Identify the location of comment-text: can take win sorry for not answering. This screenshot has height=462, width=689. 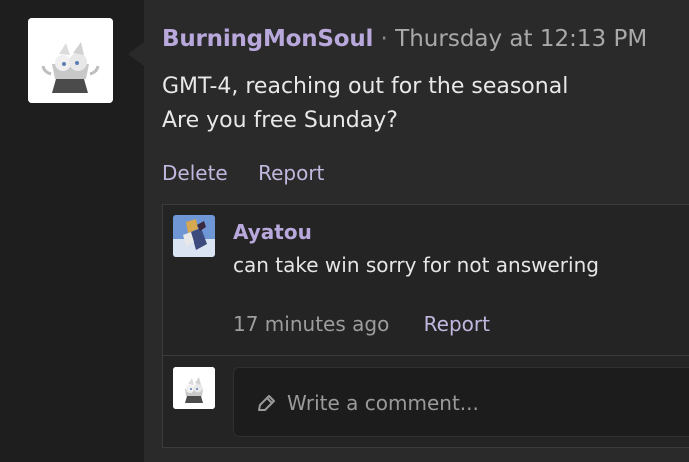
(416, 265).